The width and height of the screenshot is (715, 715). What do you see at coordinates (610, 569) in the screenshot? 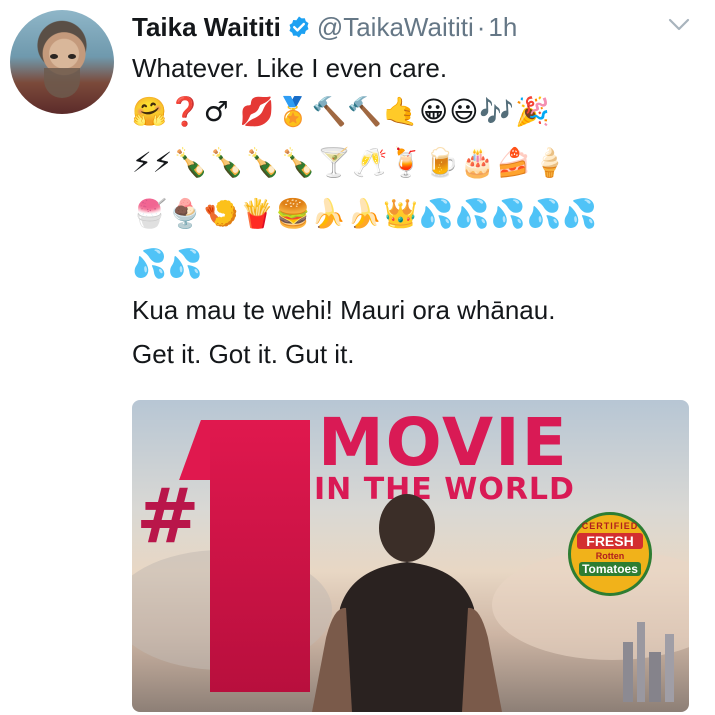
I see `badge-tomatoes-text: Tomatoes` at bounding box center [610, 569].